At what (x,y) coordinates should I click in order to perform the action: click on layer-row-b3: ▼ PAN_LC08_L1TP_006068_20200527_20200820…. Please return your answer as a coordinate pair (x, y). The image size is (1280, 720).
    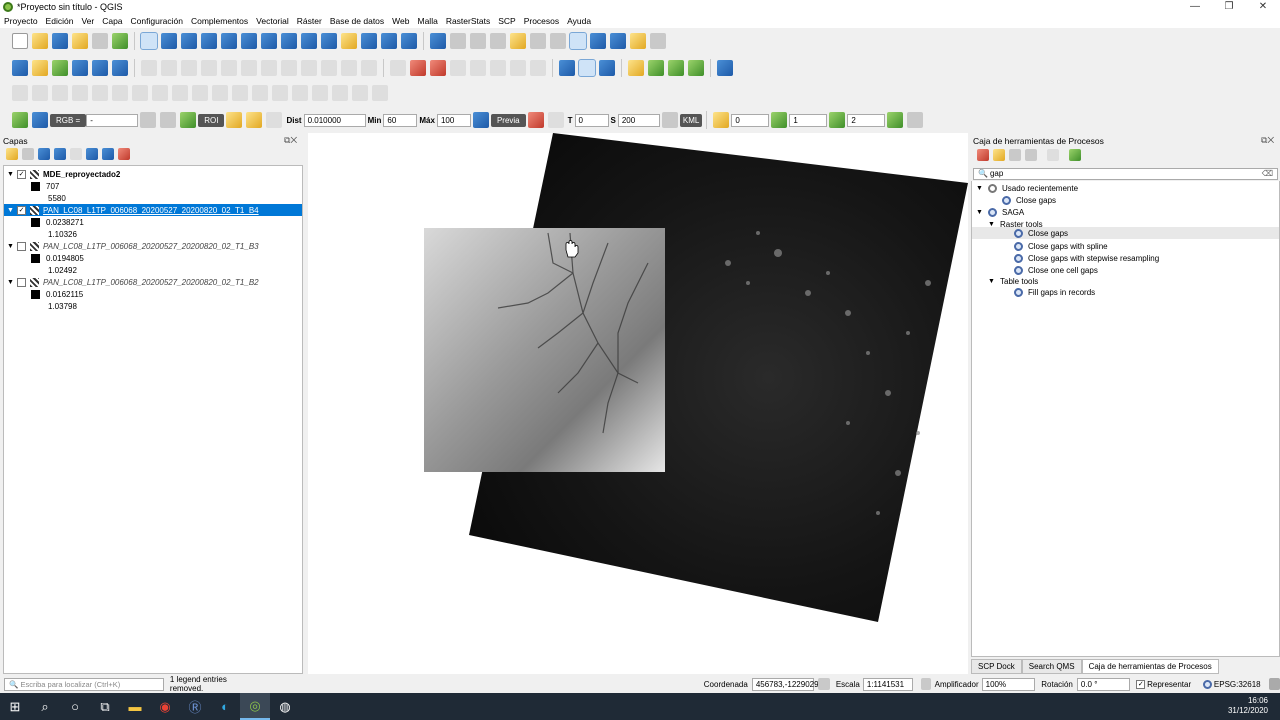
    Looking at the image, I should click on (153, 246).